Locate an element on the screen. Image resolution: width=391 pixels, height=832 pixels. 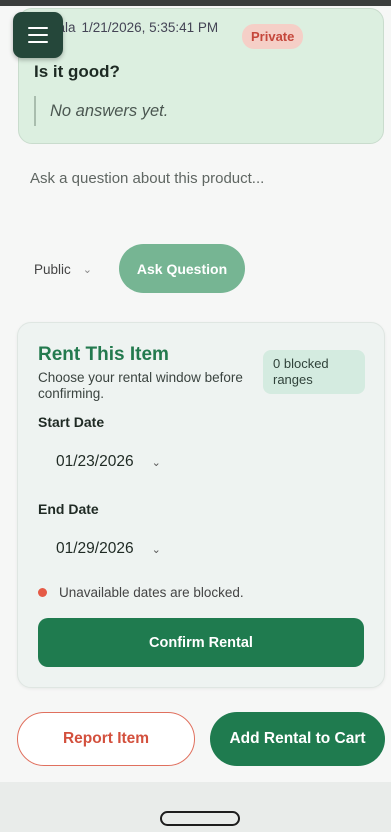
visibility-select: Public ⌄ is located at coordinates (63, 269).